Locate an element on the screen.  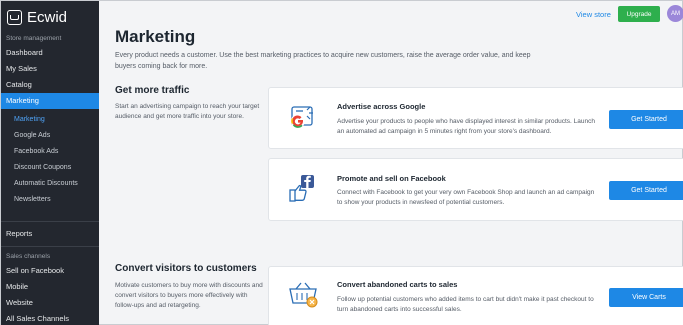
sidebar-subitem-facebook-ads: Facebook Ads is located at coordinates (50, 152).